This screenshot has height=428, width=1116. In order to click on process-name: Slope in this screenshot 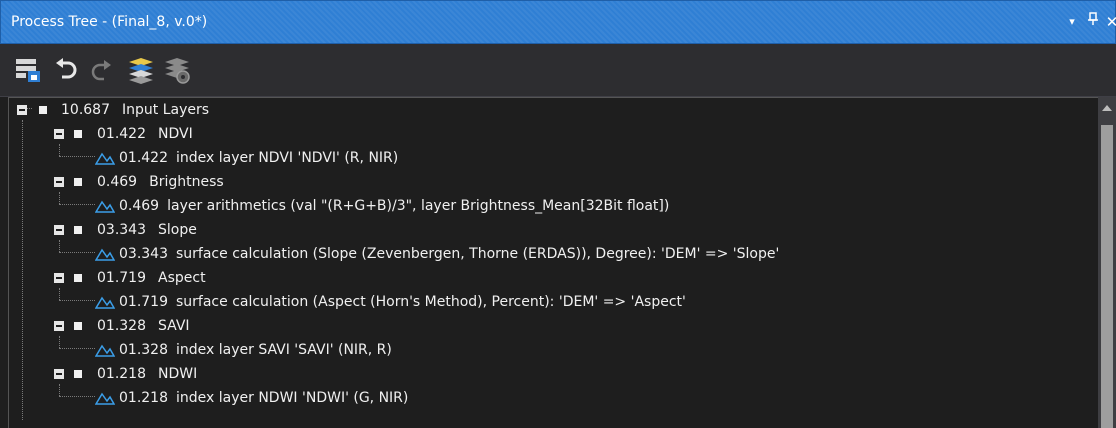, I will do `click(177, 230)`.